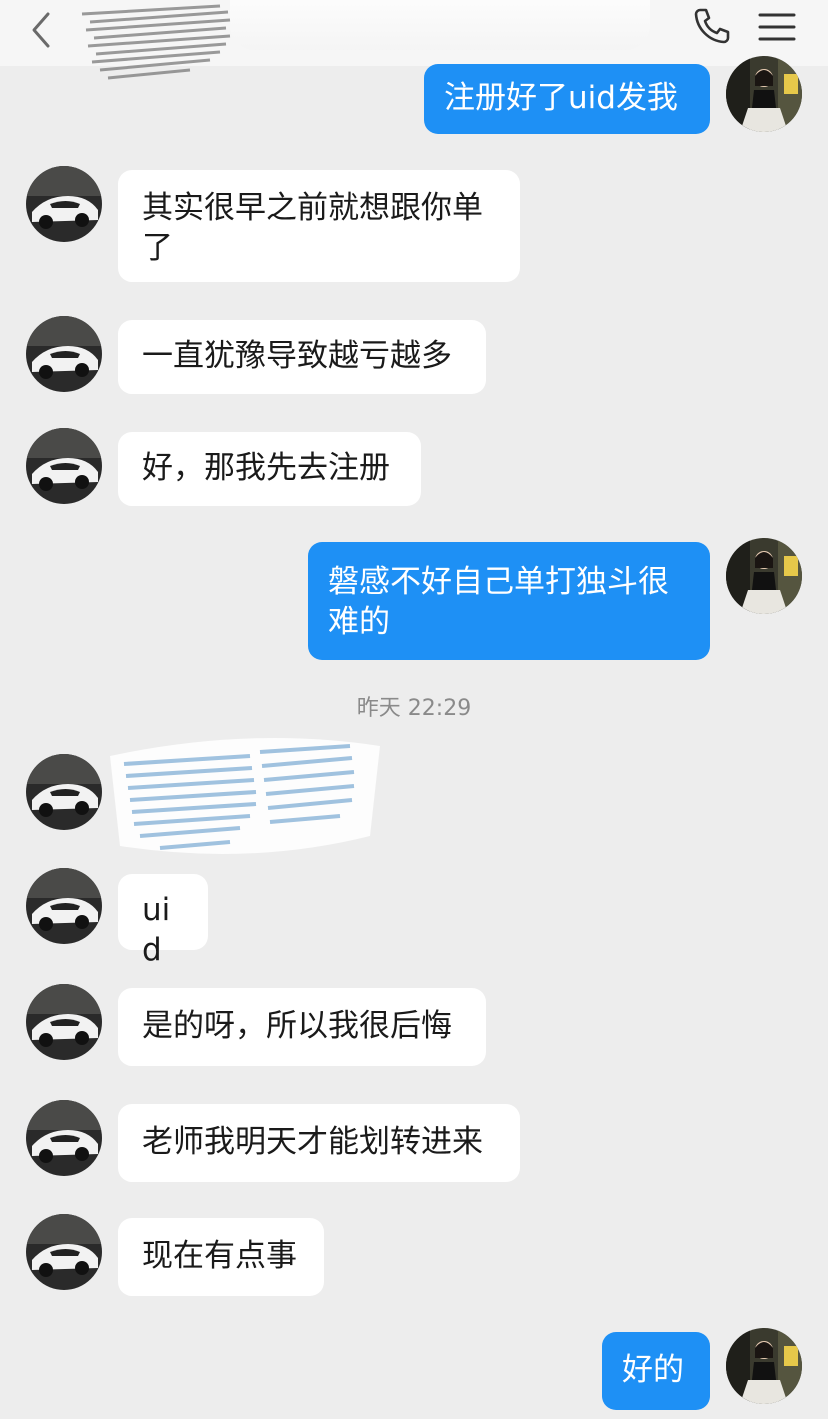 The width and height of the screenshot is (828, 1419). I want to click on hamburger-menu-icon, so click(777, 27).